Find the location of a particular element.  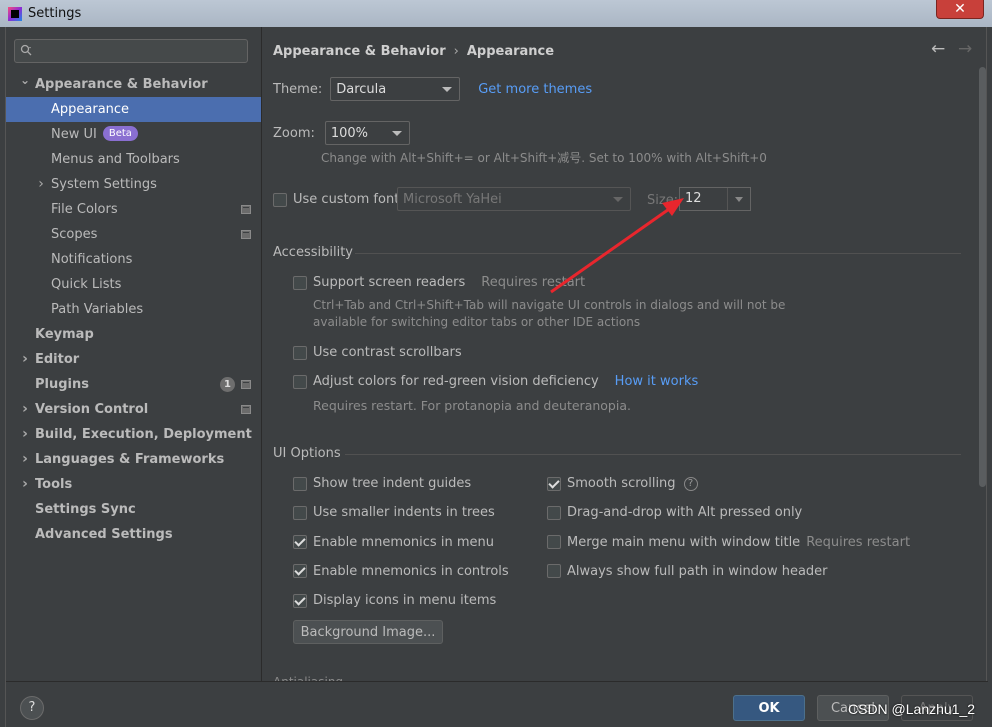

breadcrumb-parent: Appearance & Behavior is located at coordinates (359, 51).